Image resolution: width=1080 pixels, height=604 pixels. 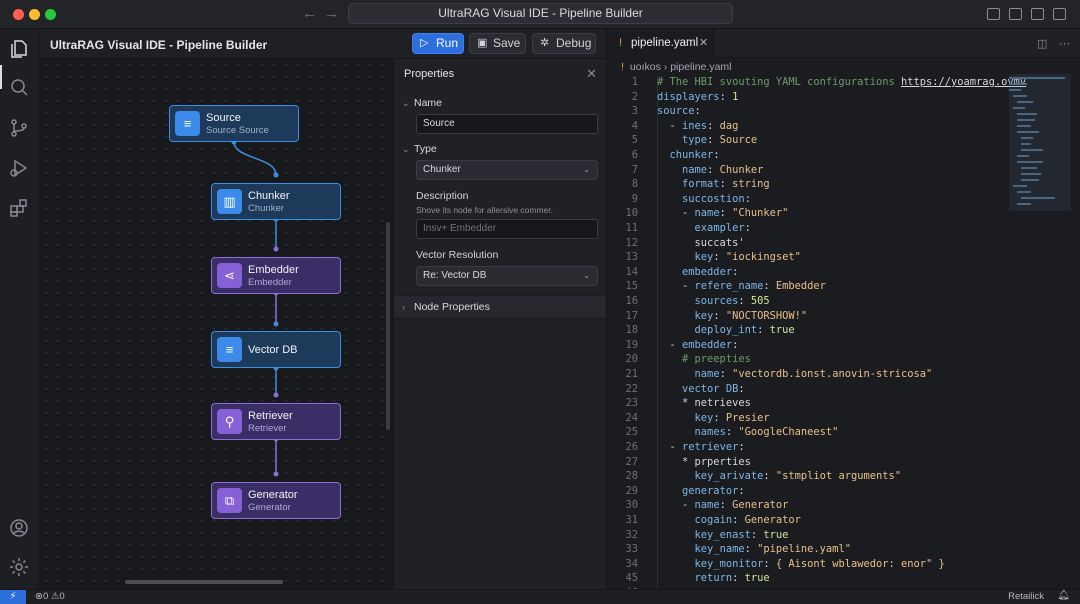 What do you see at coordinates (843, 448) in the screenshot?
I see `code-line: 26 - retriever:` at bounding box center [843, 448].